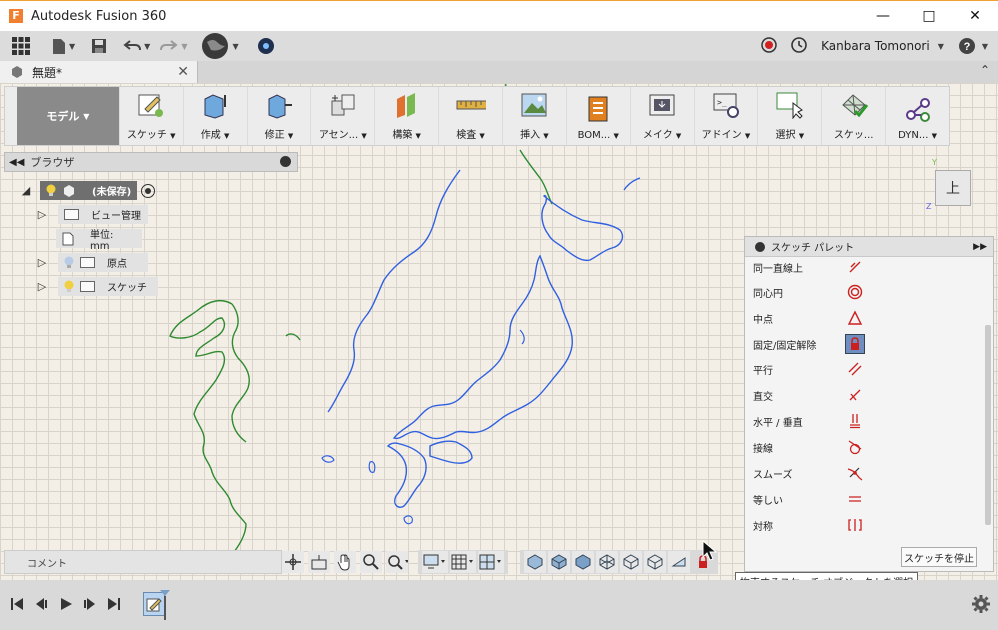  I want to click on constraint-fix-unfix: 固定/固定解除, so click(867, 344).